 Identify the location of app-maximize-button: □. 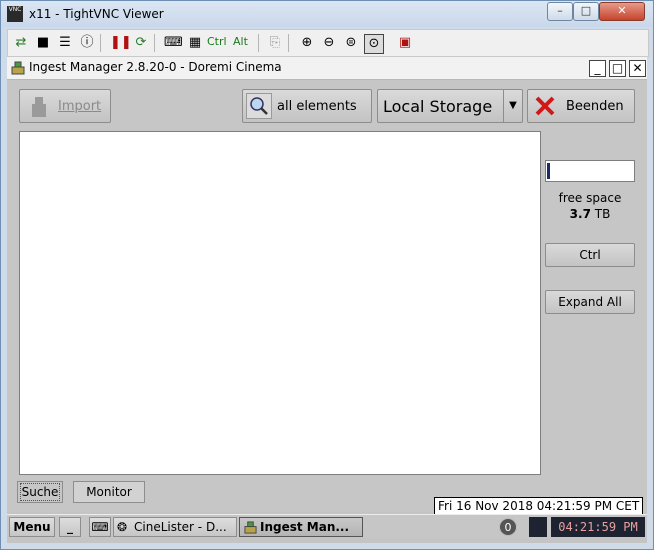
(617, 68).